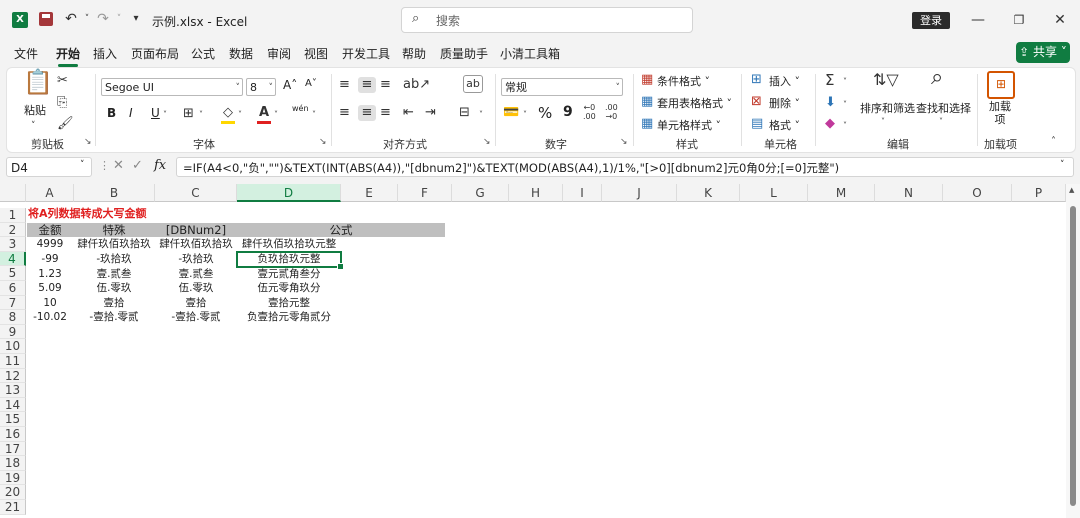 The height and width of the screenshot is (518, 1080). I want to click on row-header-14: 14, so click(13, 405).